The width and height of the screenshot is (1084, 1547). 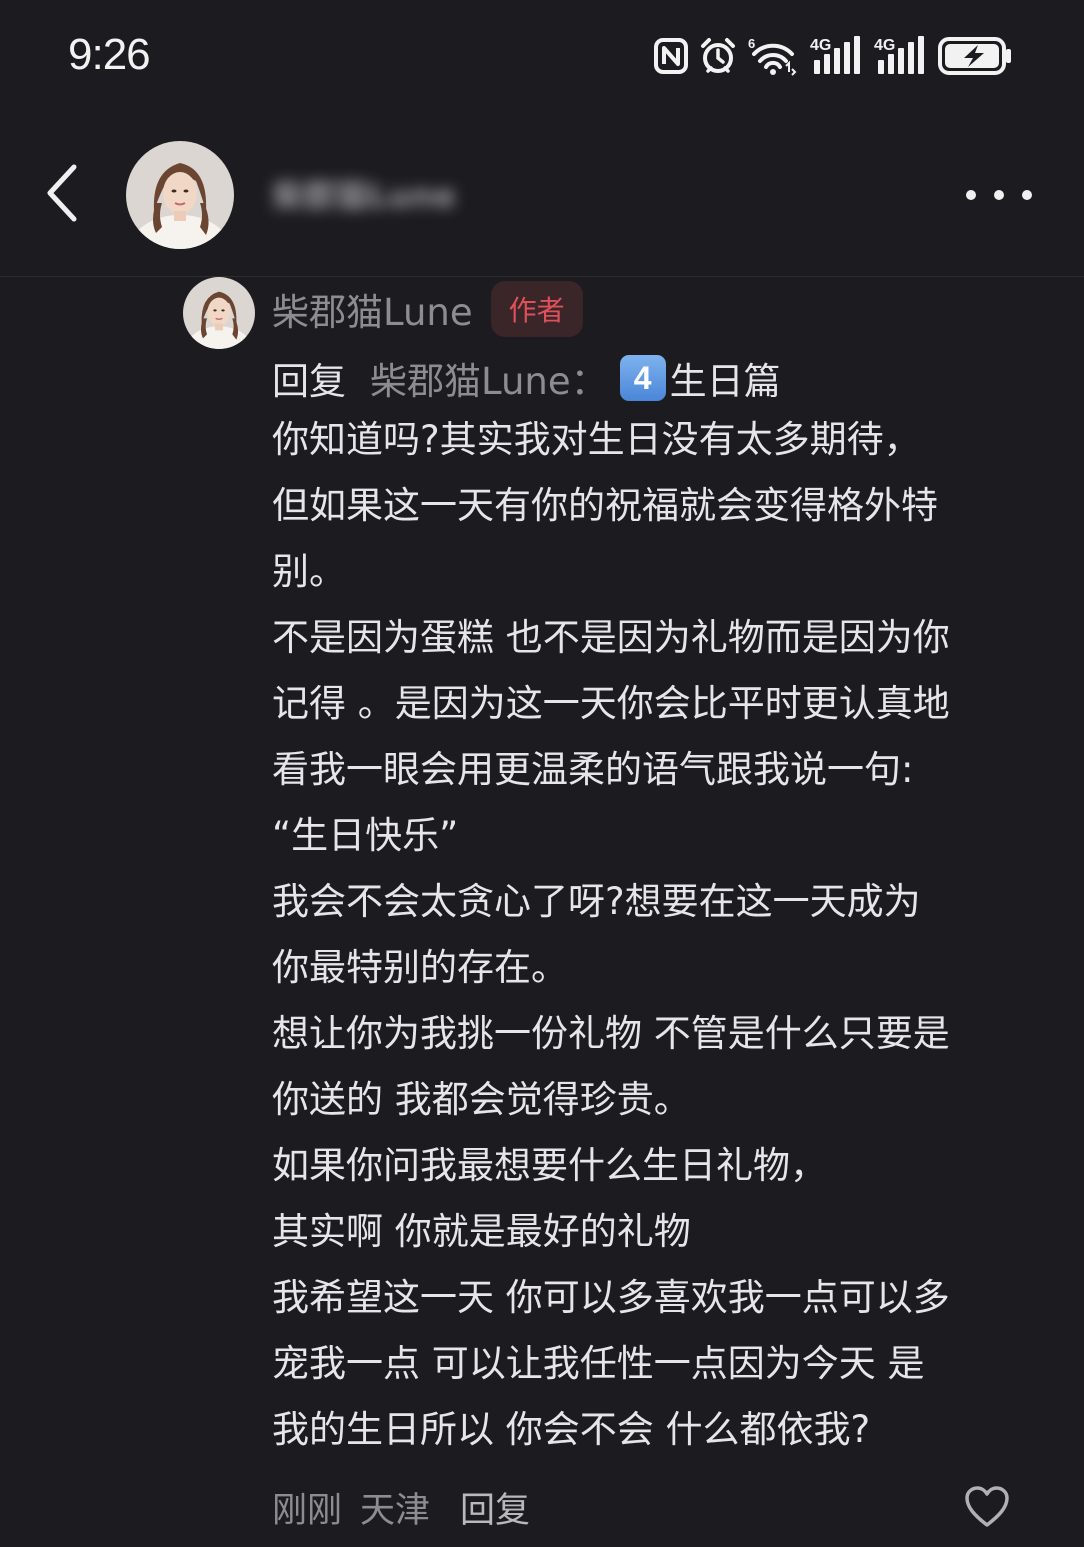 I want to click on comment-line: 想让你为我挑一份礼物 不管是什么只要是, so click(x=611, y=1033).